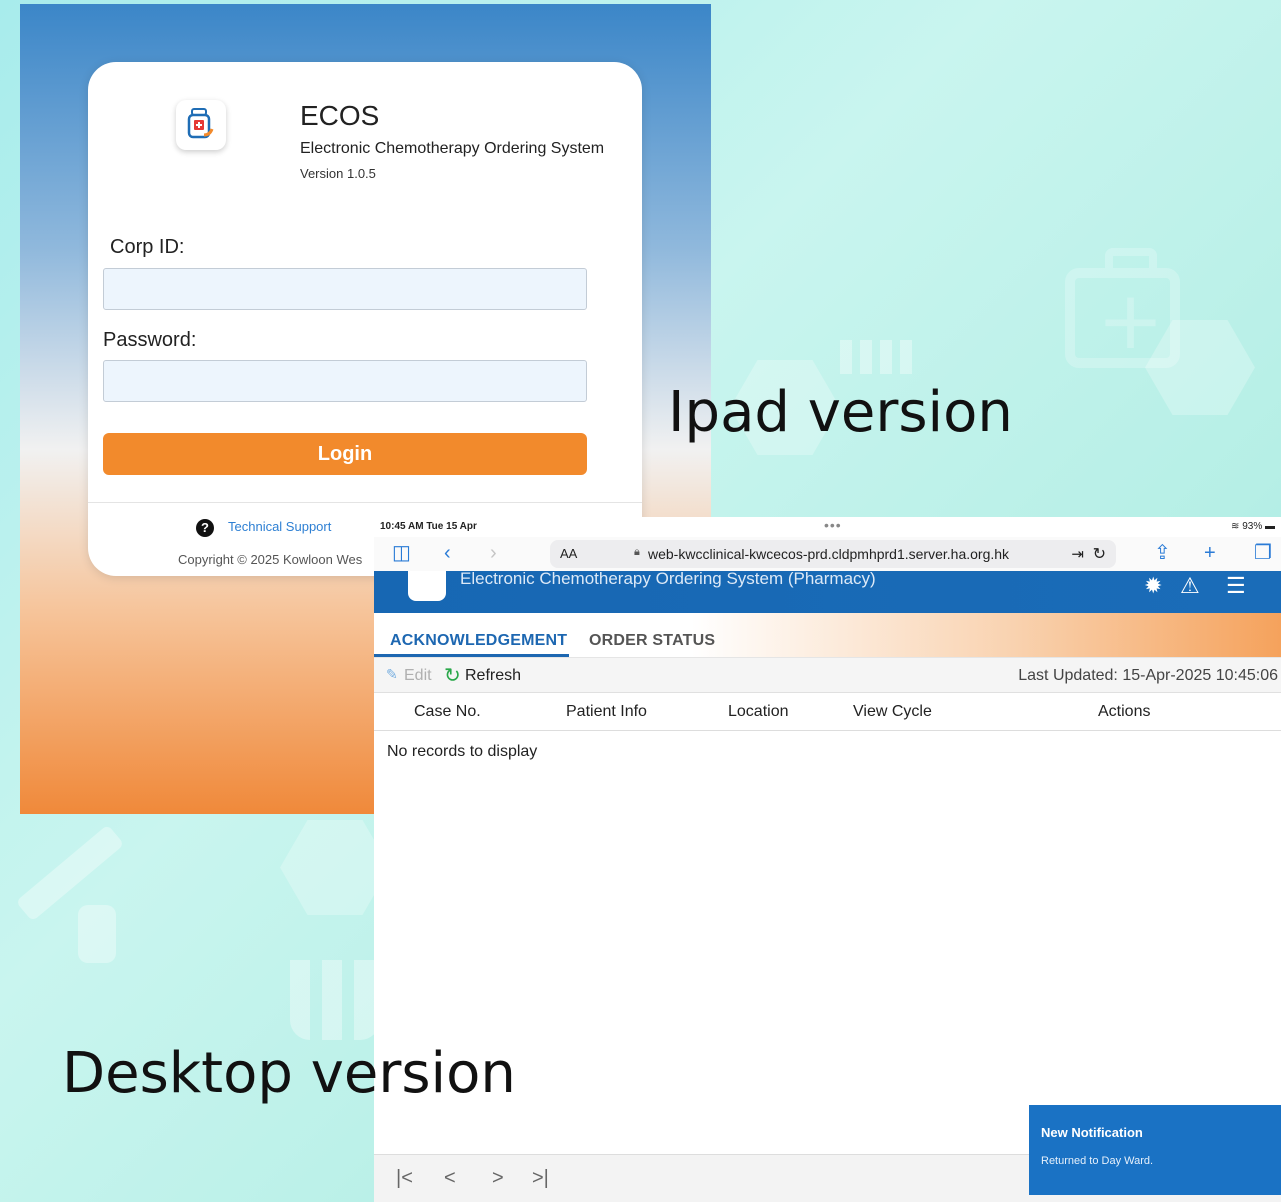 The height and width of the screenshot is (1202, 1281). What do you see at coordinates (568, 553) in the screenshot?
I see `reader-settings-button: AA` at bounding box center [568, 553].